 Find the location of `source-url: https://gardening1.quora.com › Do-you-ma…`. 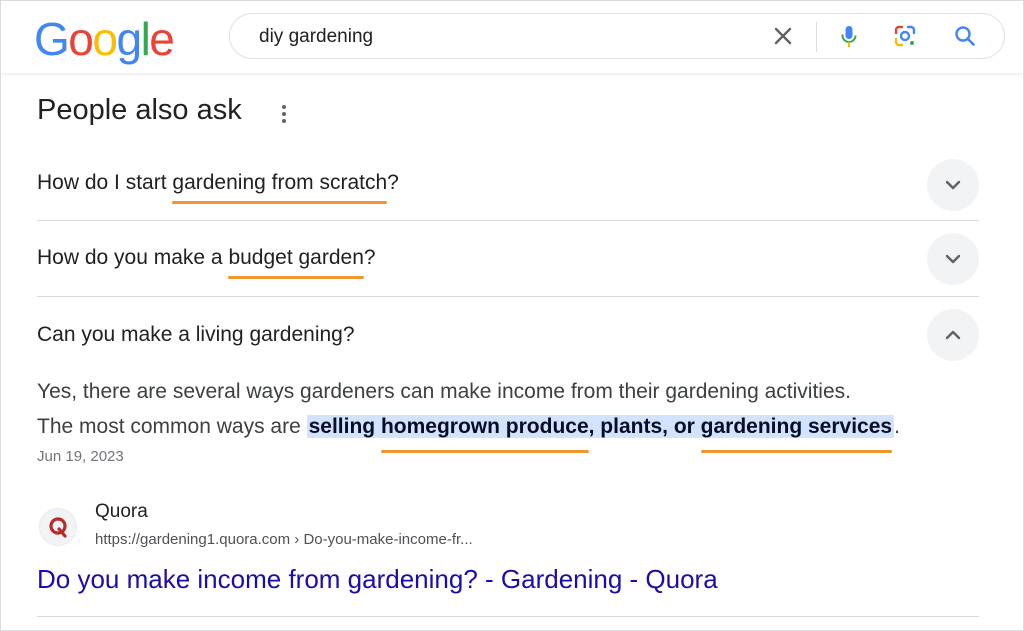

source-url: https://gardening1.quora.com › Do-you-ma… is located at coordinates (284, 539).